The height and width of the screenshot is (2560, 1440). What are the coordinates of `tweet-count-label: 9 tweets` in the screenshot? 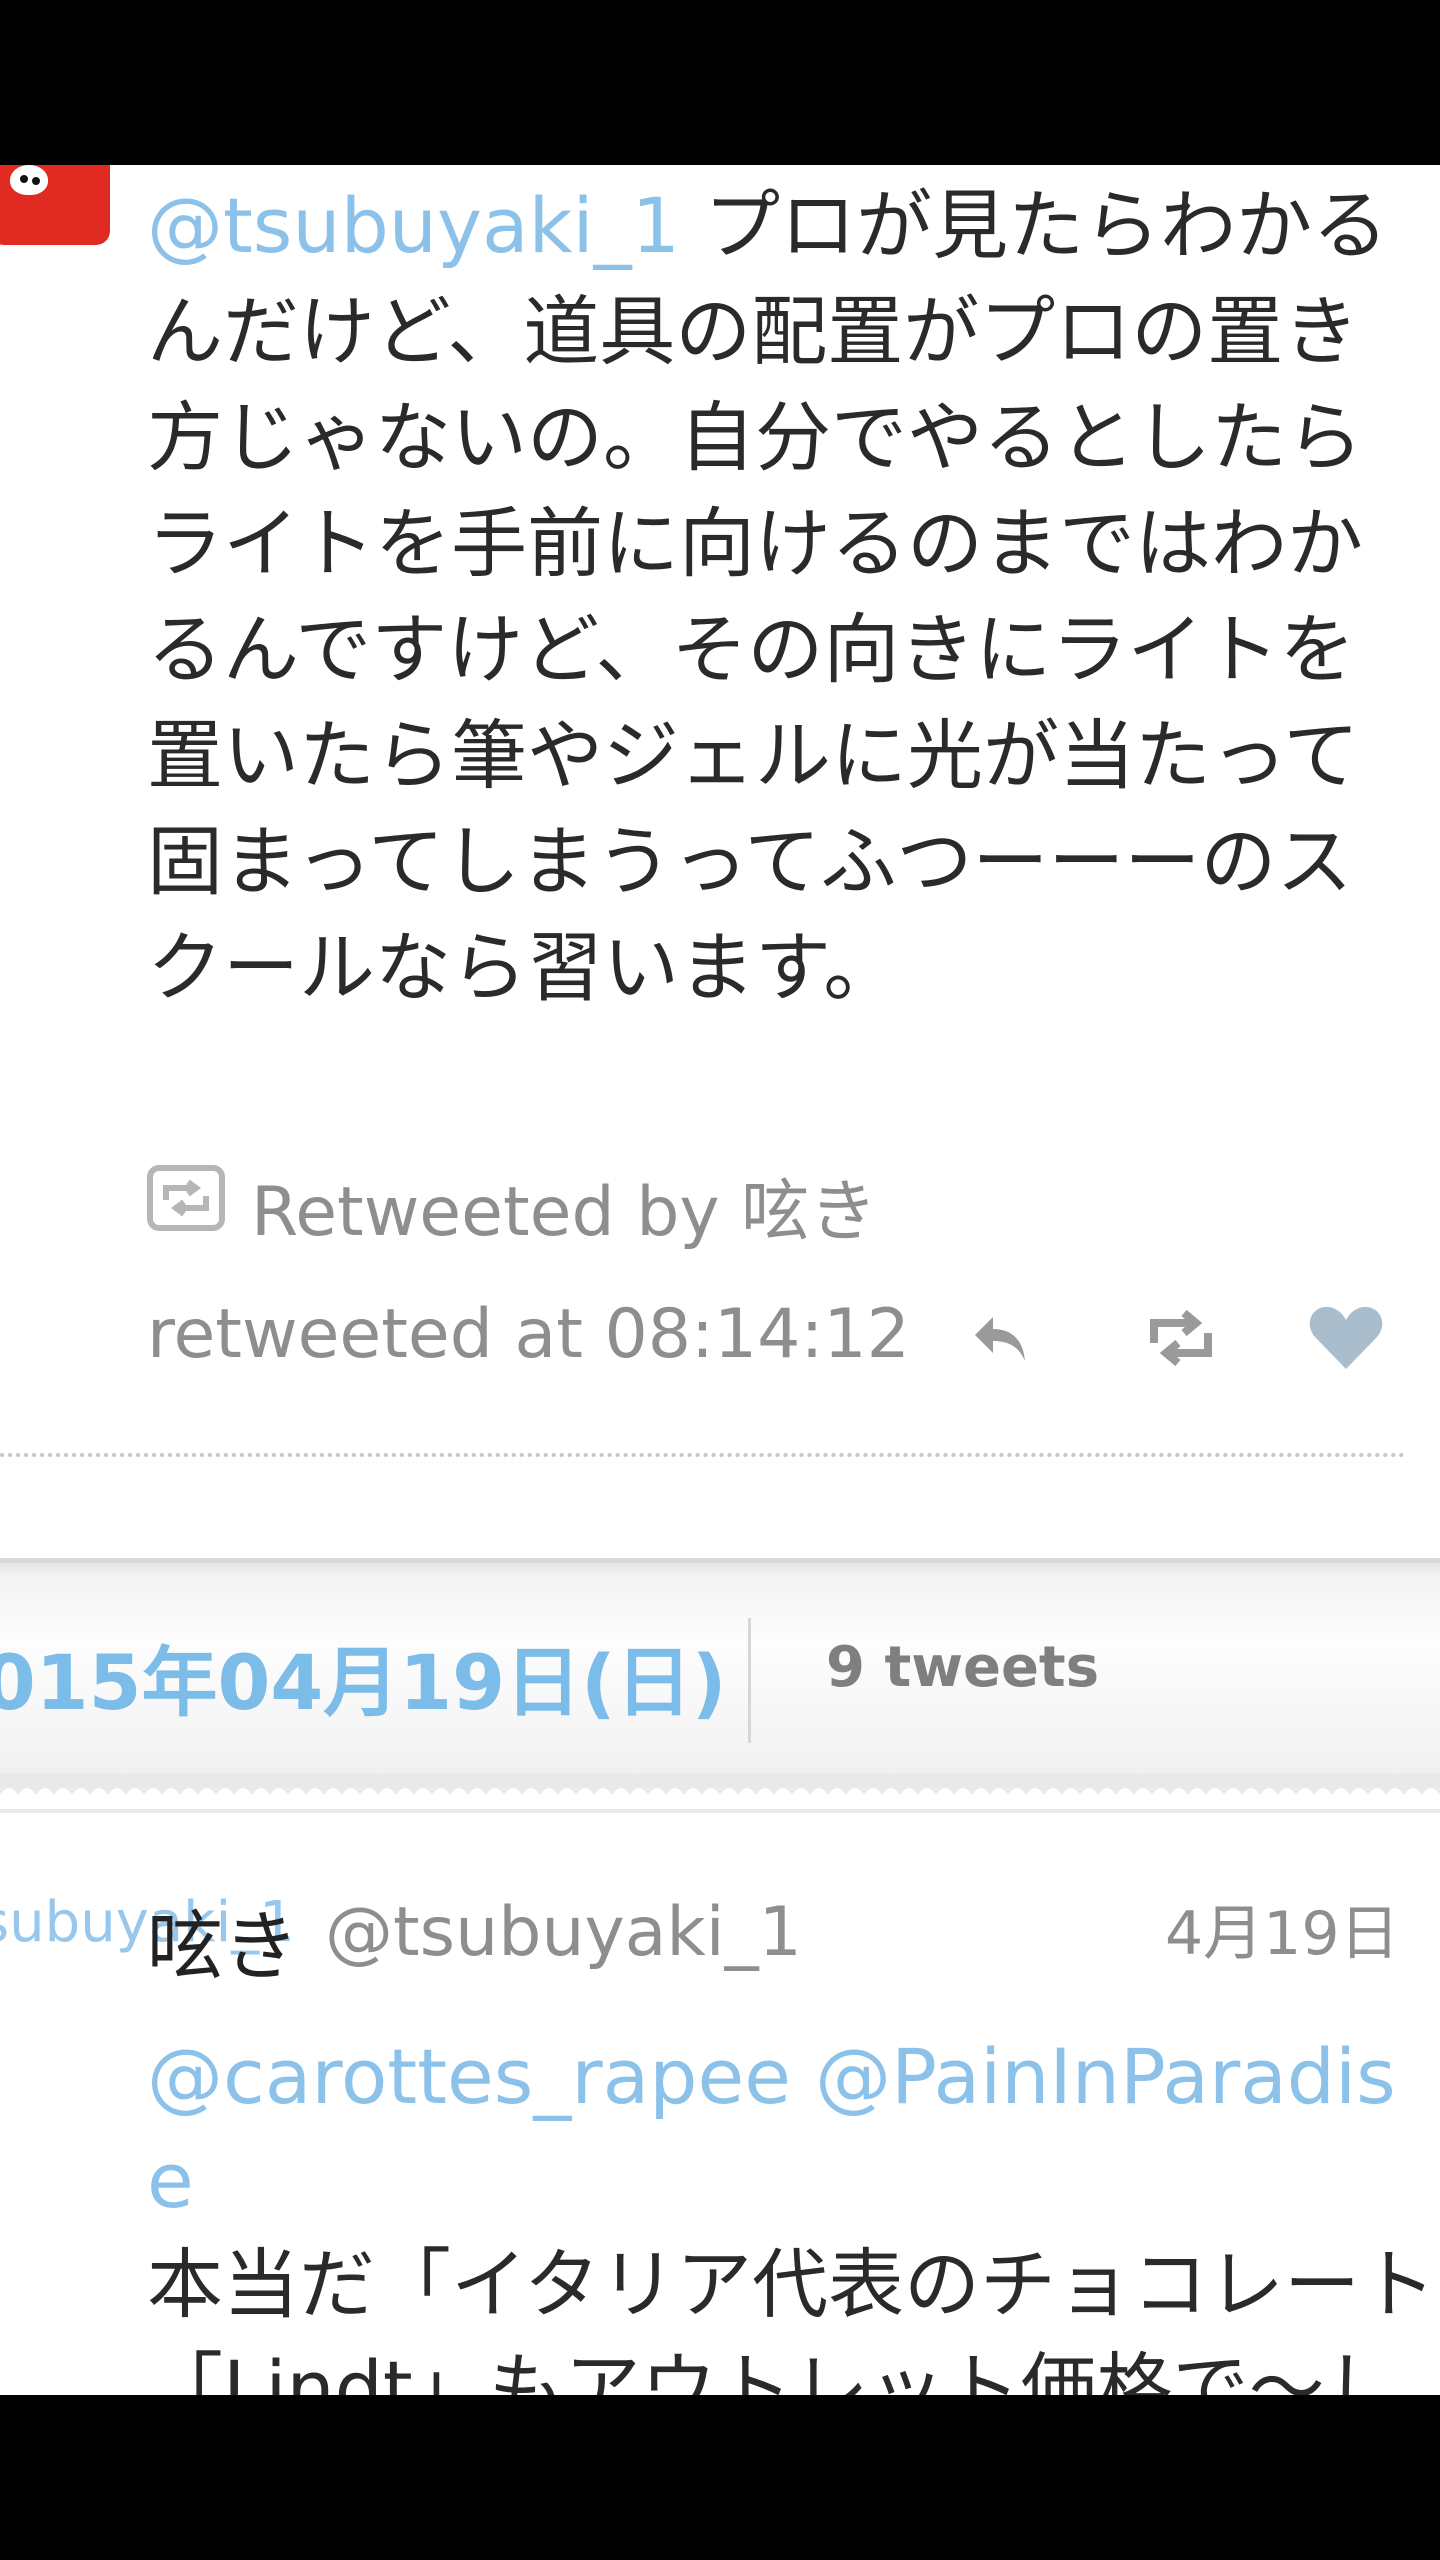 It's located at (963, 1667).